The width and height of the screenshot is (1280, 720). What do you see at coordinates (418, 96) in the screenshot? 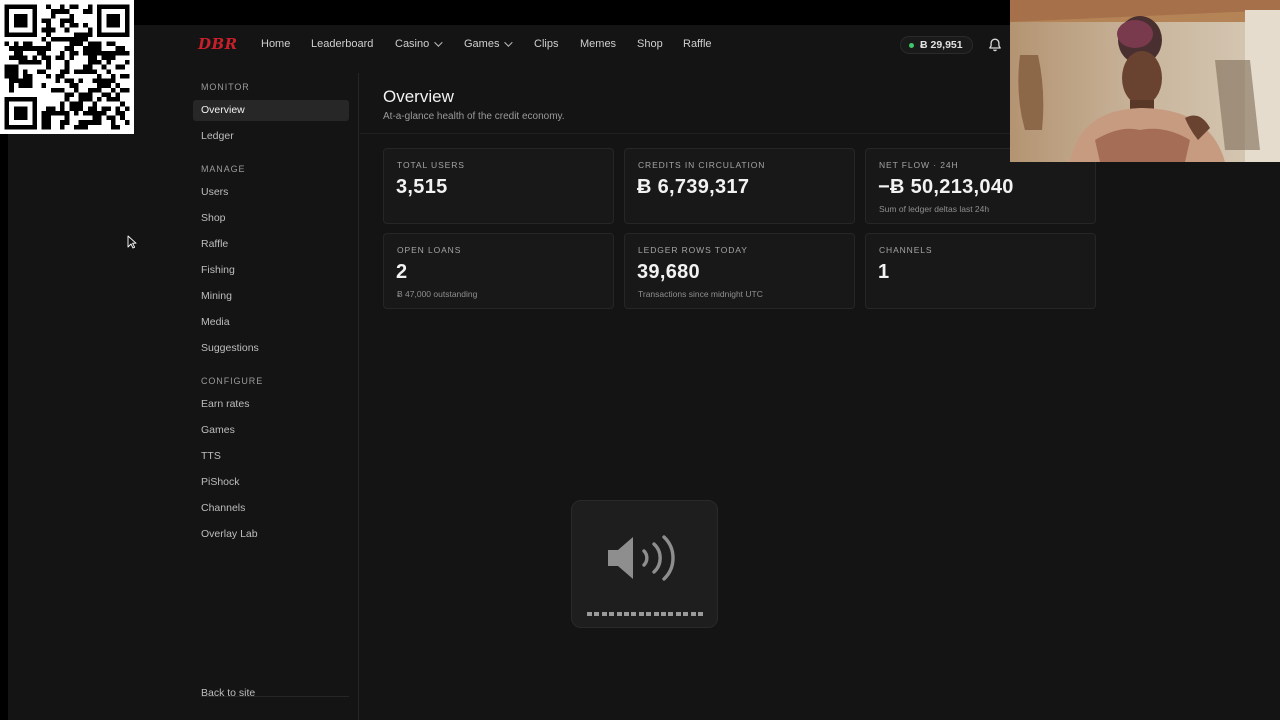
I see `page-title: Overview` at bounding box center [418, 96].